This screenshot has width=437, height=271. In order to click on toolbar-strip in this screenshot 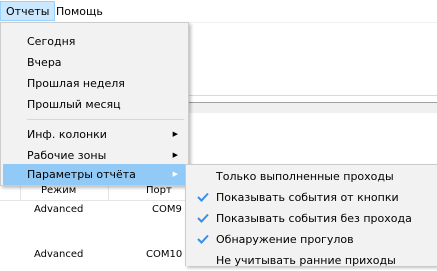, I will do `click(309, 108)`.